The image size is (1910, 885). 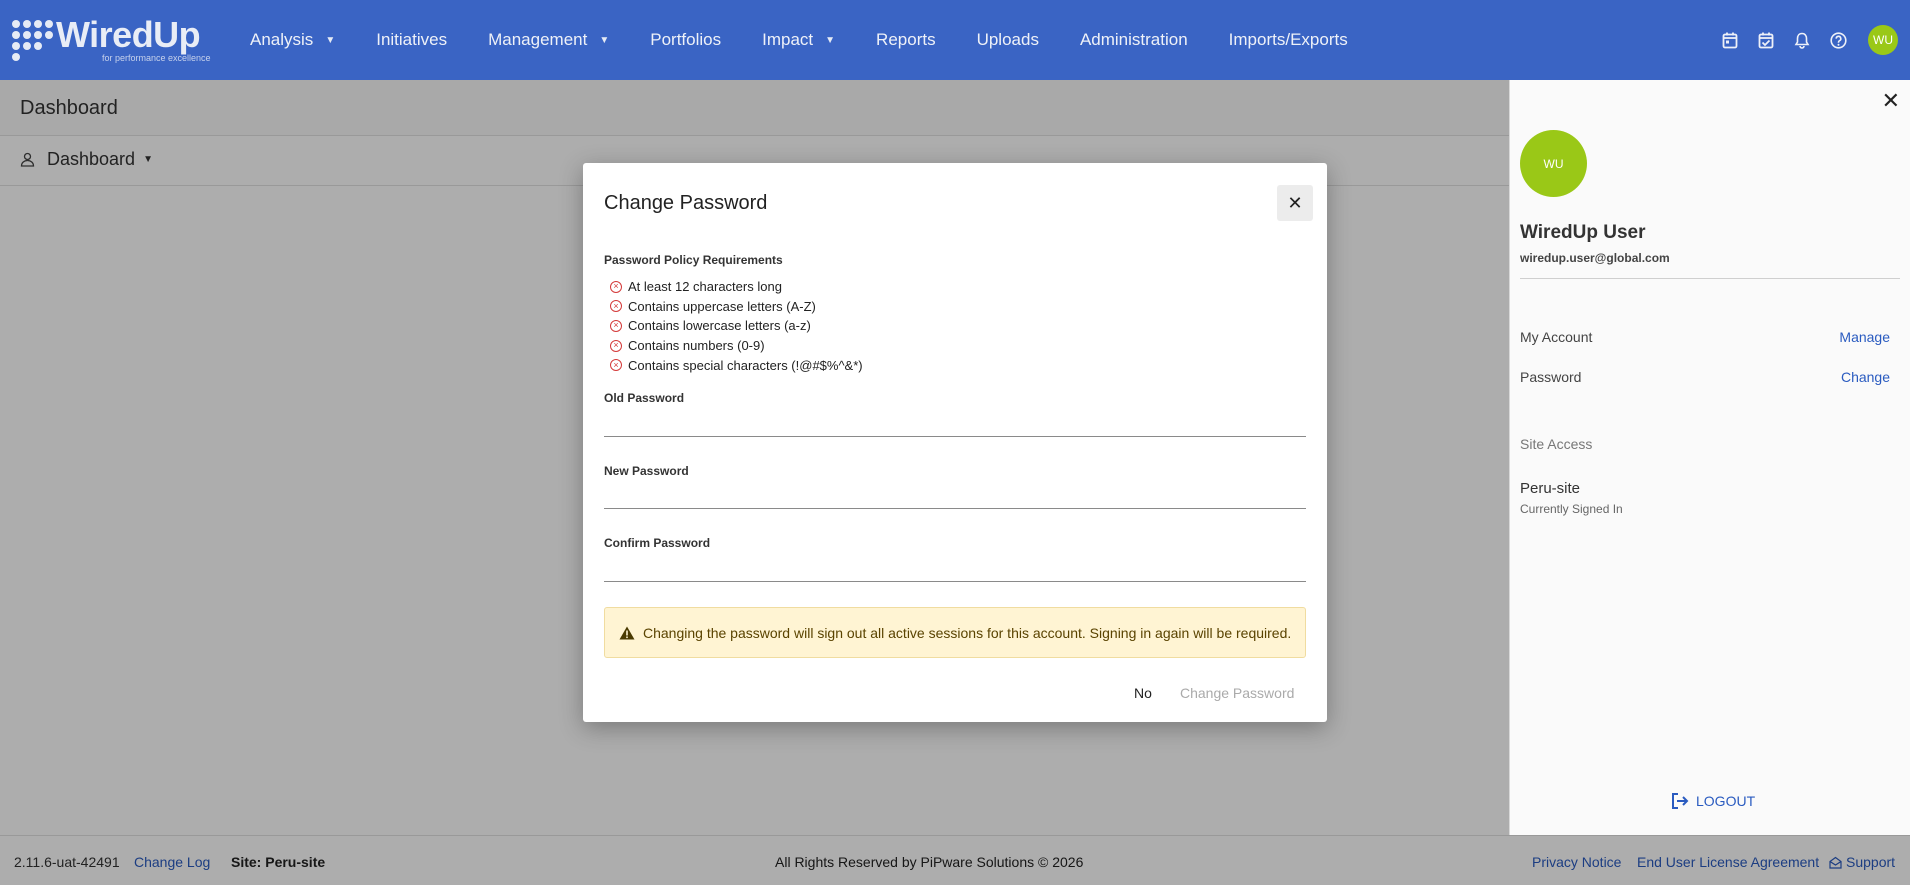 What do you see at coordinates (693, 260) in the screenshot?
I see `policy-heading: Password Policy Requirements` at bounding box center [693, 260].